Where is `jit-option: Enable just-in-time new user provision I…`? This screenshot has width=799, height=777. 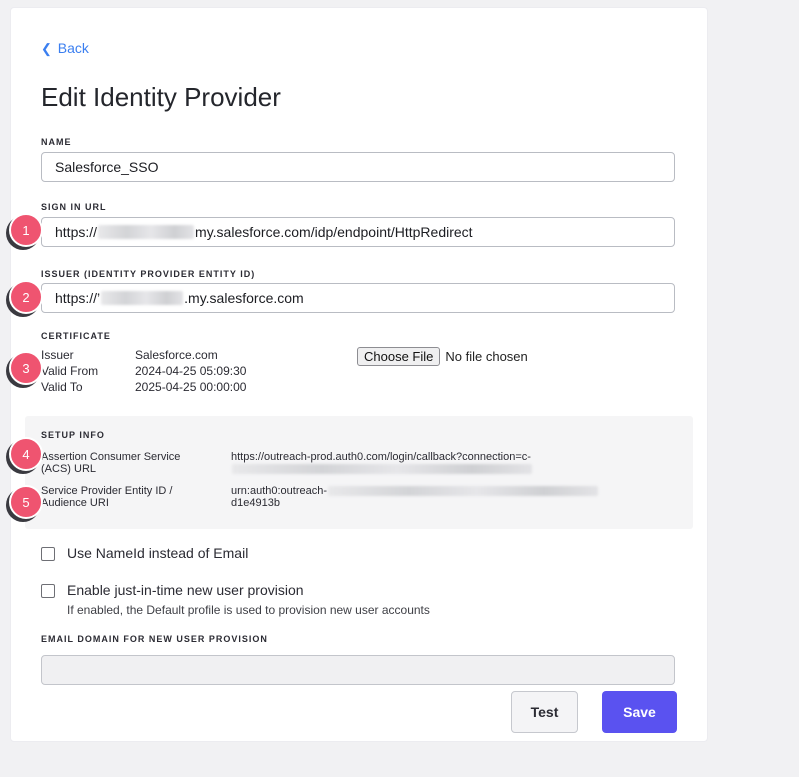 jit-option: Enable just-in-time new user provision I… is located at coordinates (235, 599).